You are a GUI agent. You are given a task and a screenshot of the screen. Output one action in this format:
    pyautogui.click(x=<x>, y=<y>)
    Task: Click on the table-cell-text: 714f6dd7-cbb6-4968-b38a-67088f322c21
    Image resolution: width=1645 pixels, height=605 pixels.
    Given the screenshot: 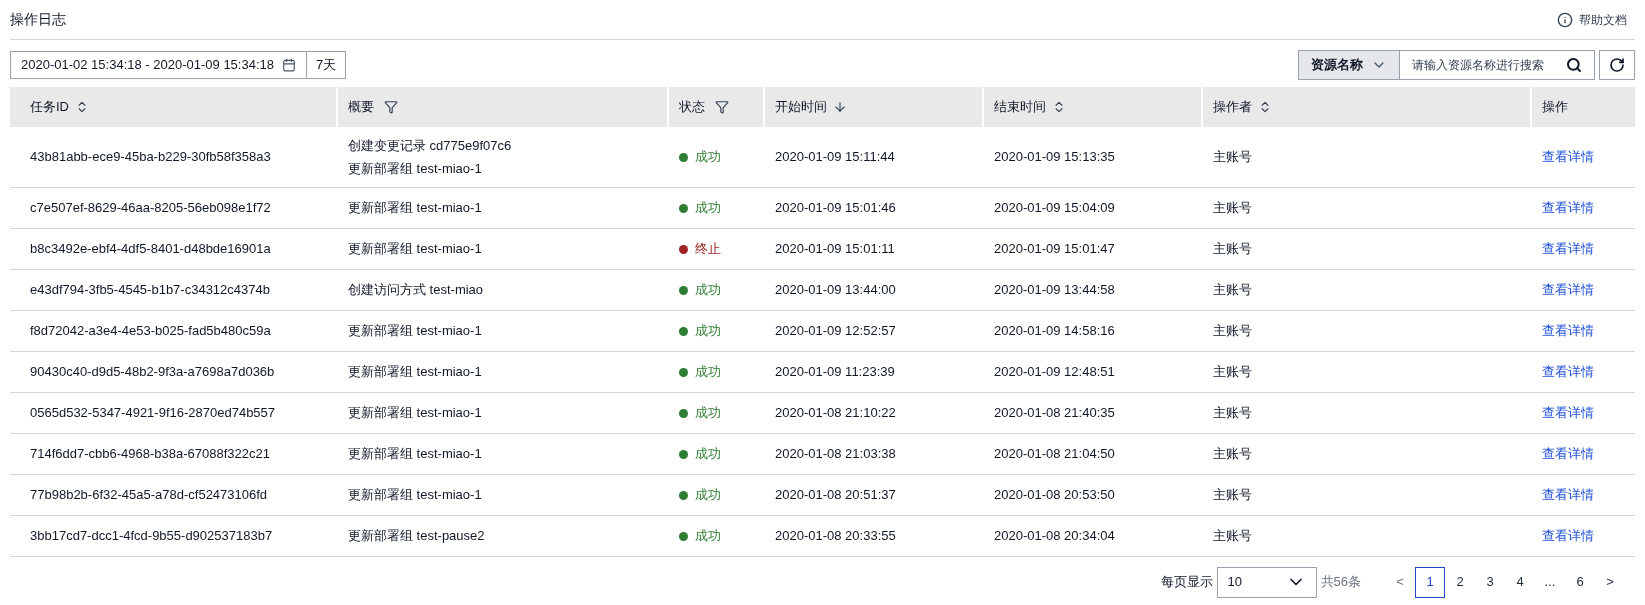 What is the action you would take?
    pyautogui.click(x=150, y=454)
    